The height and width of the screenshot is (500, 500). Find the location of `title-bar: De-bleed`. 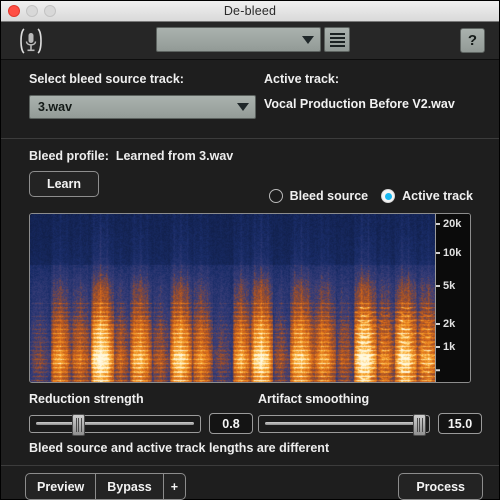

title-bar: De-bleed is located at coordinates (250, 11).